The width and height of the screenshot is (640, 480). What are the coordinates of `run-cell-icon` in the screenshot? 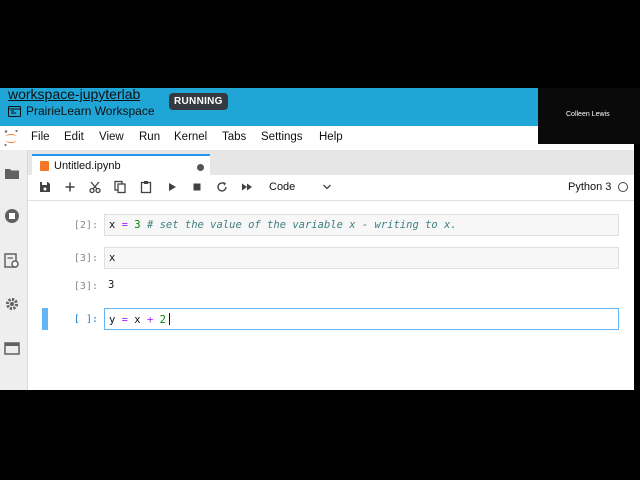 It's located at (172, 187).